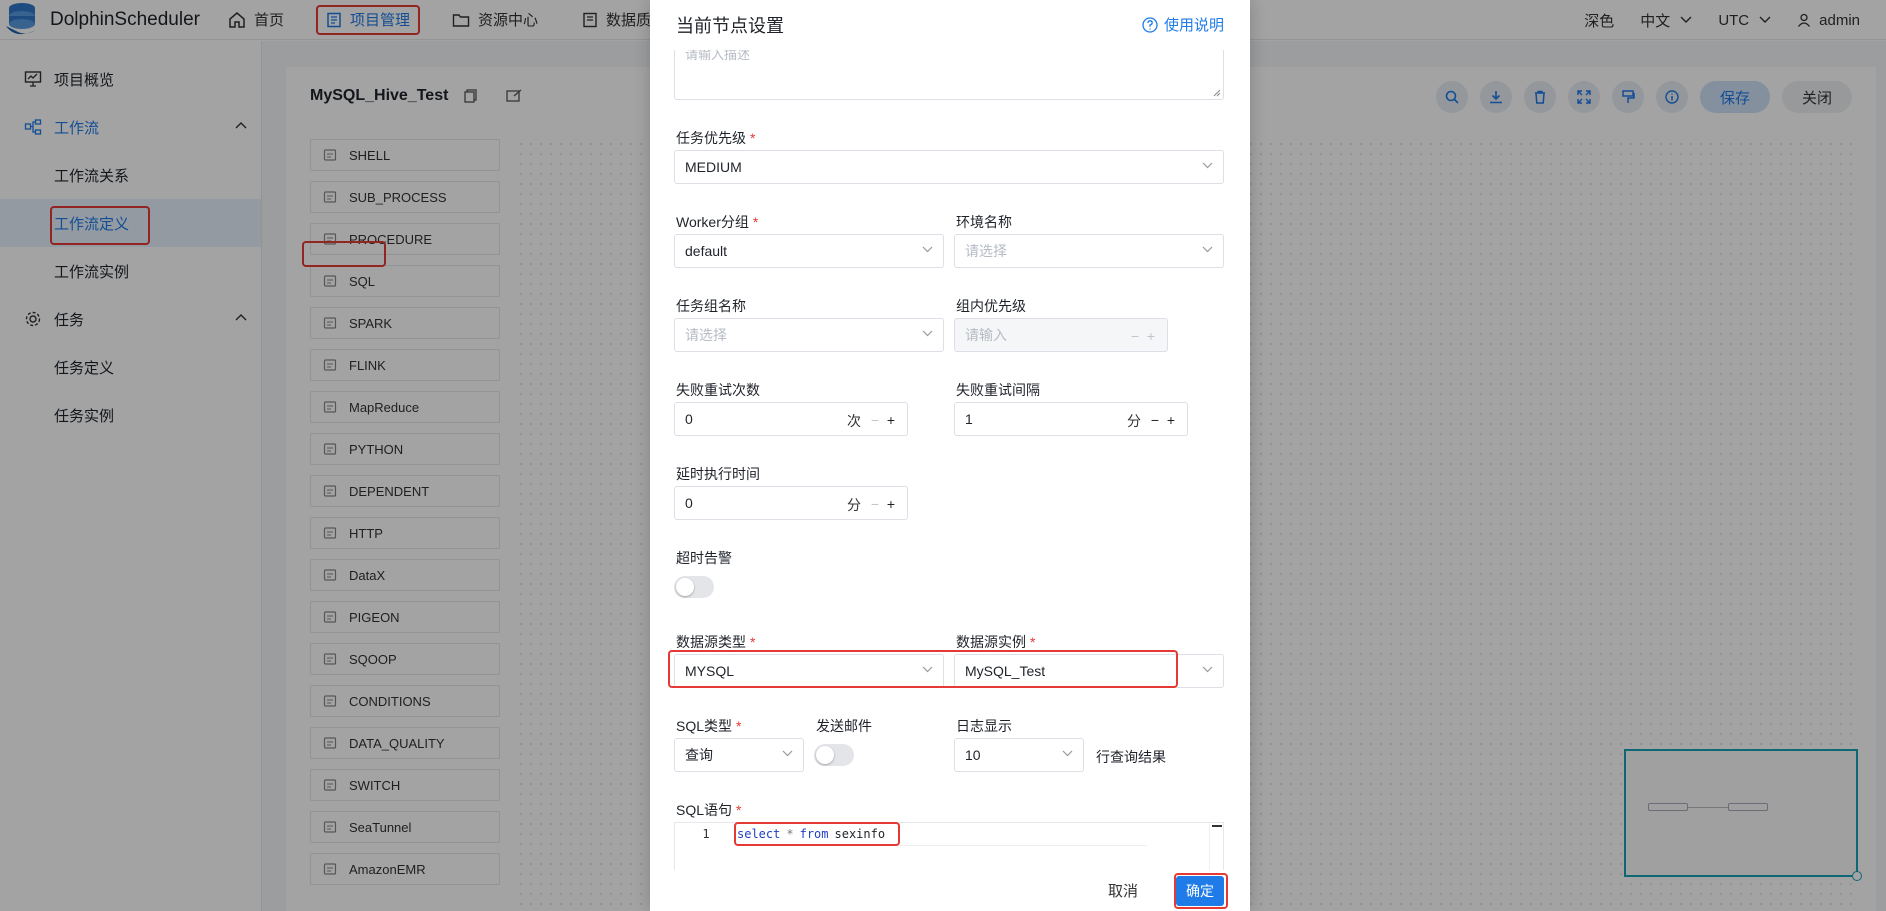 The height and width of the screenshot is (911, 1886). Describe the element at coordinates (986, 251) in the screenshot. I see `environment-placeholder: 请选择` at that location.